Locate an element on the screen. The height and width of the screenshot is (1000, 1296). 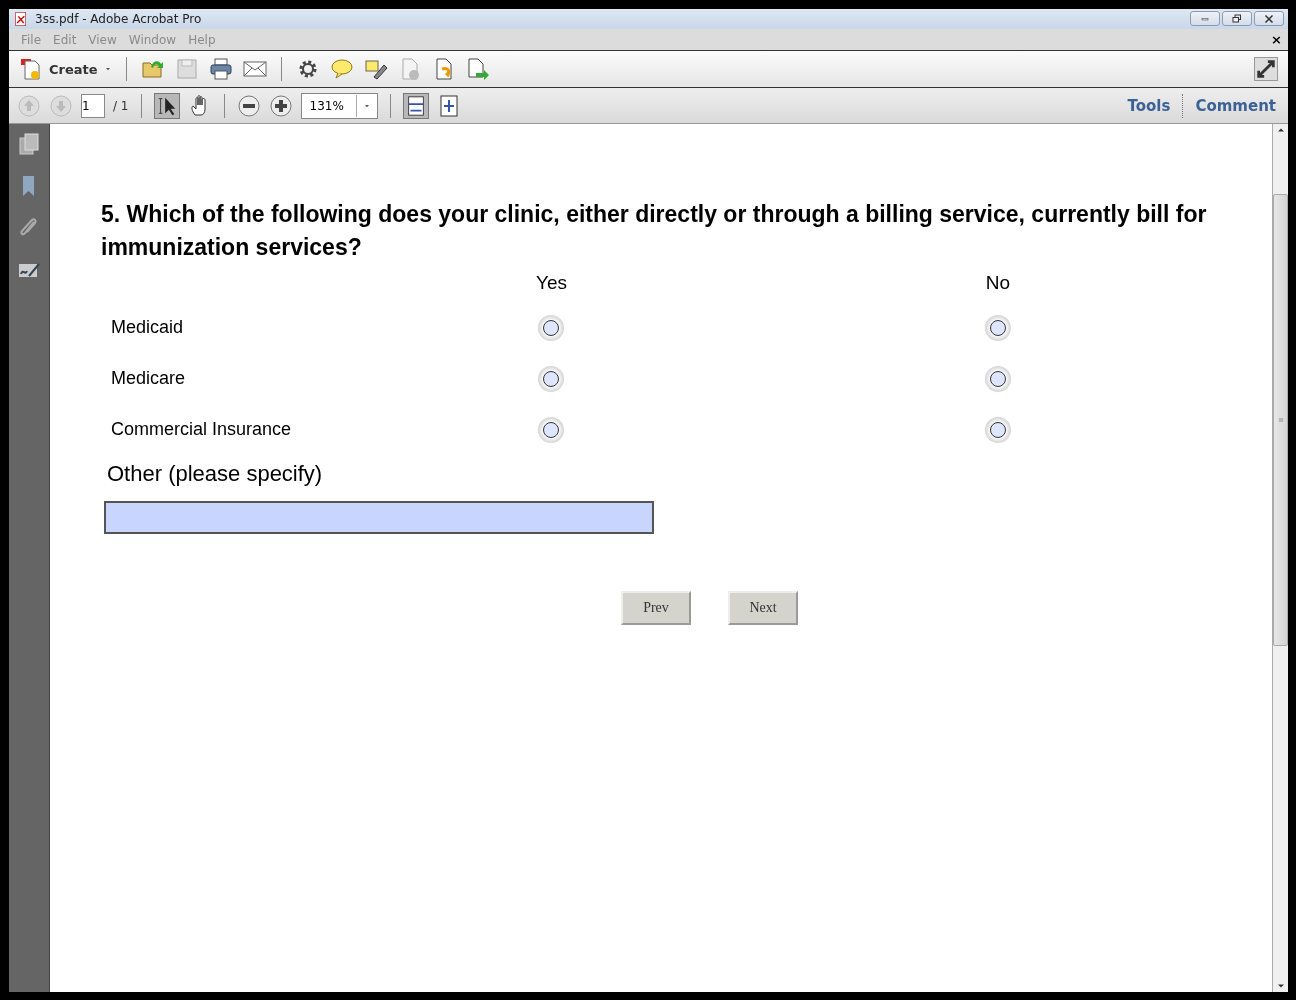
restore-button is located at coordinates (1237, 18).